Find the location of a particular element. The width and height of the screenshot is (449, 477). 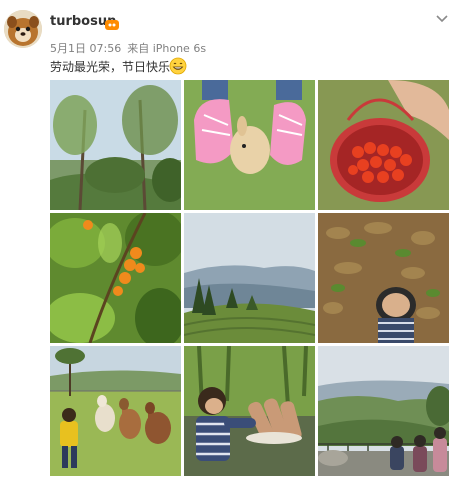

post-source: 来自 iPhone 6s is located at coordinates (167, 48).